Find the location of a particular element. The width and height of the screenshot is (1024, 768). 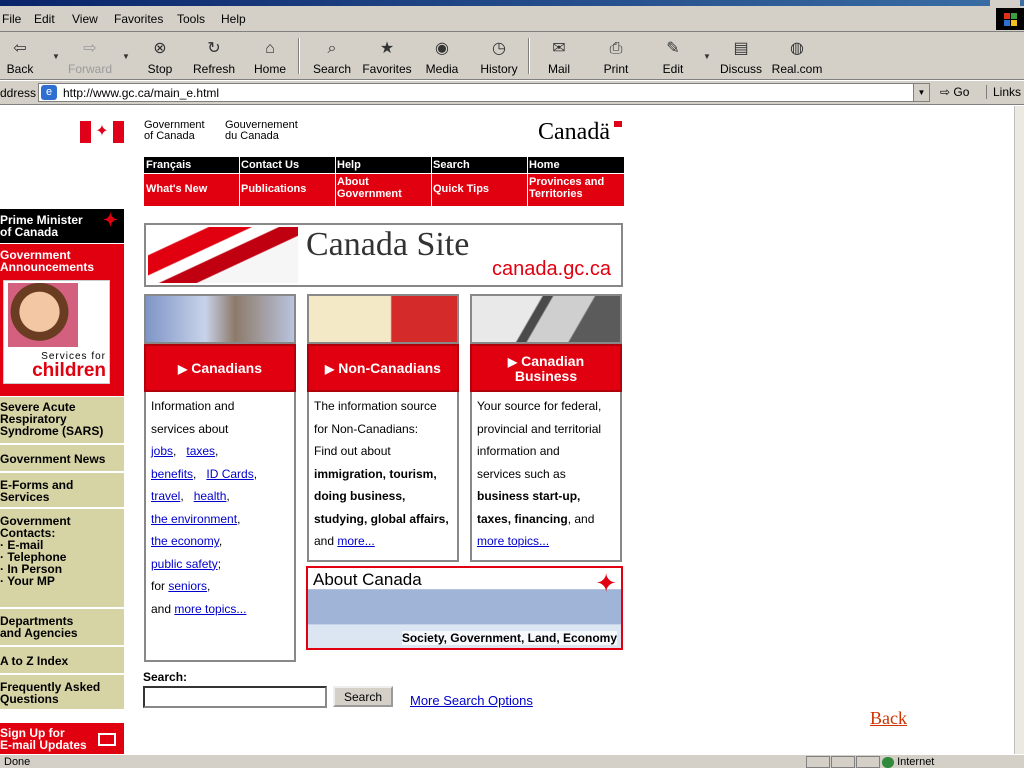

security-zone: Internet is located at coordinates (908, 762).